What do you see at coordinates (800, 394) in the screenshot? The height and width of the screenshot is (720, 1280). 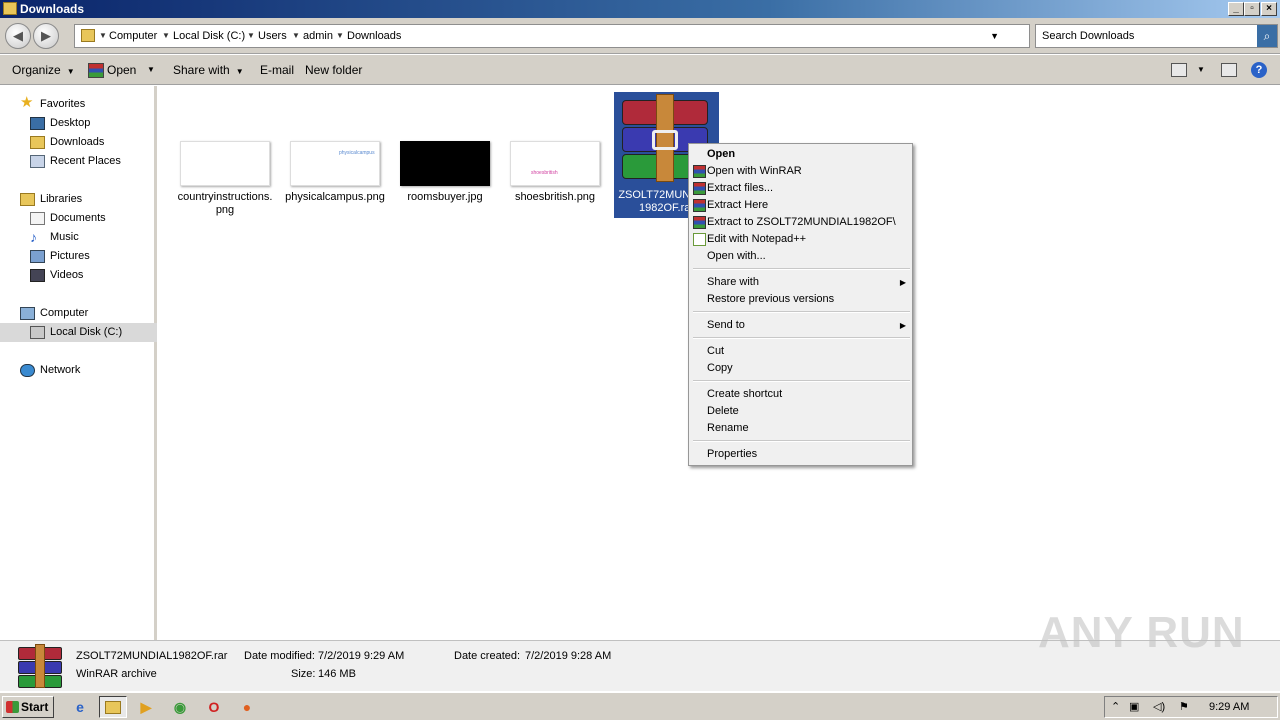 I see `menu-create-shortcut: Create shortcut` at bounding box center [800, 394].